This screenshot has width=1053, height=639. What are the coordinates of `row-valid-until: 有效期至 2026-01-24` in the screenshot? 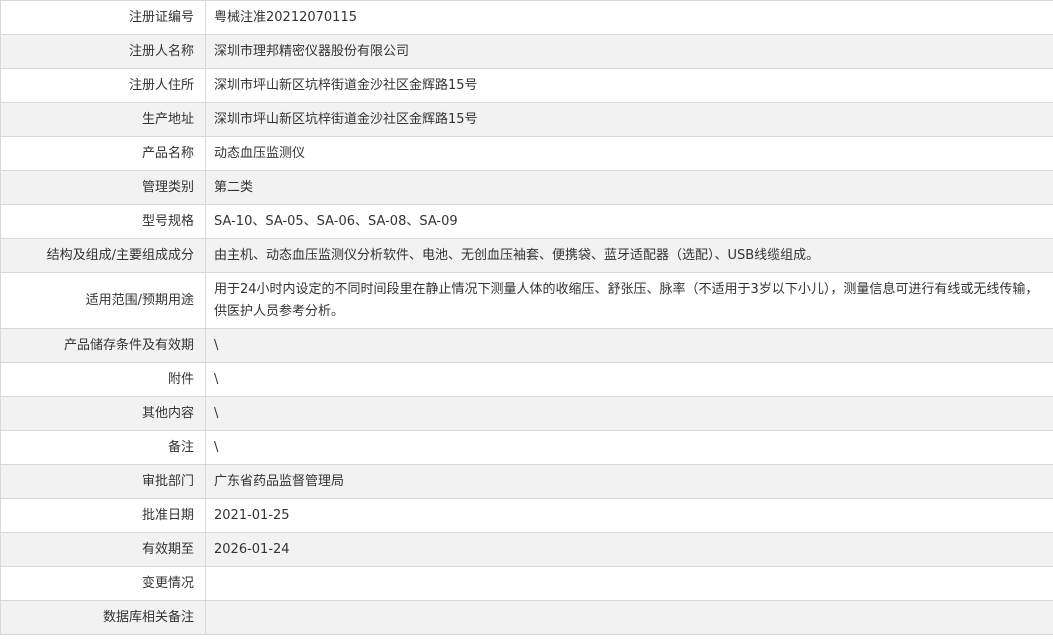 It's located at (526, 549).